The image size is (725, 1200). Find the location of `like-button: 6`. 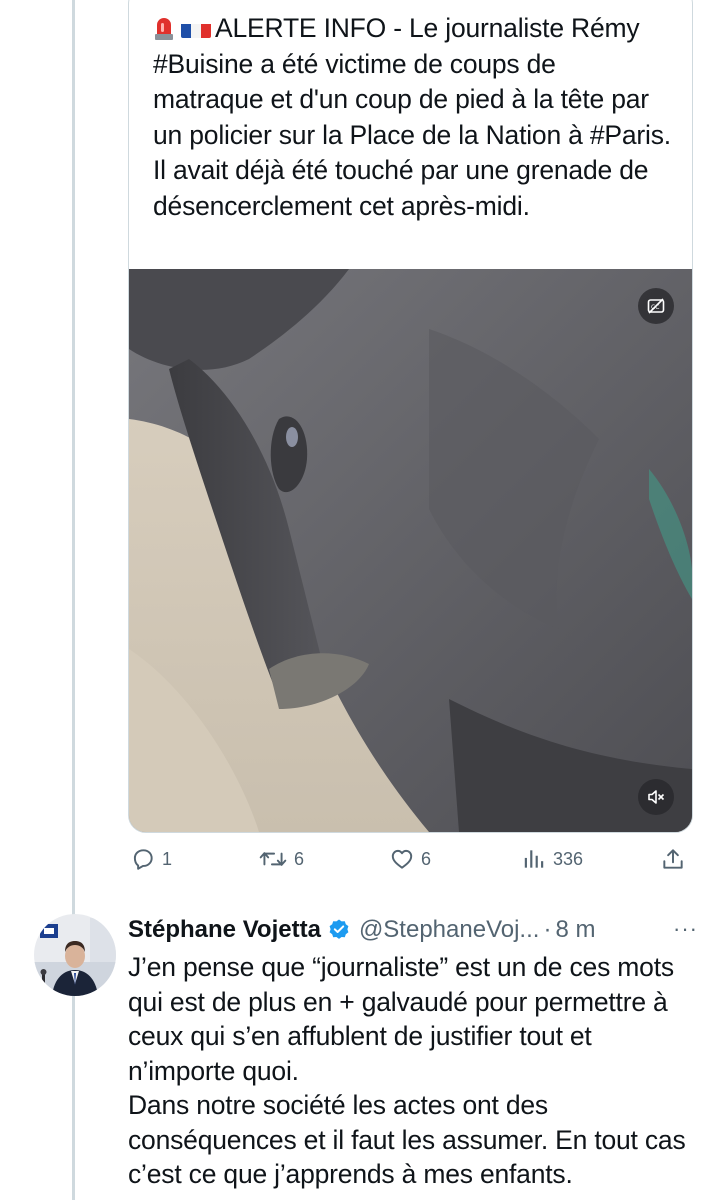

like-button: 6 is located at coordinates (410, 859).